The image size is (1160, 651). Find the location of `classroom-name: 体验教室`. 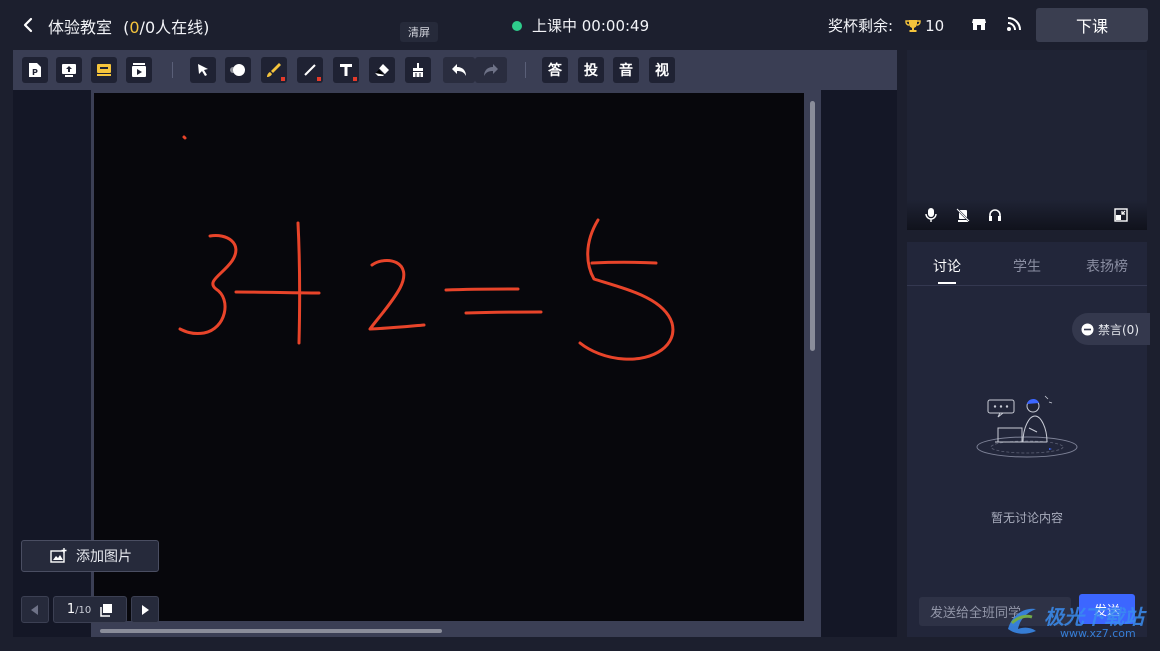

classroom-name: 体验教室 is located at coordinates (80, 27).